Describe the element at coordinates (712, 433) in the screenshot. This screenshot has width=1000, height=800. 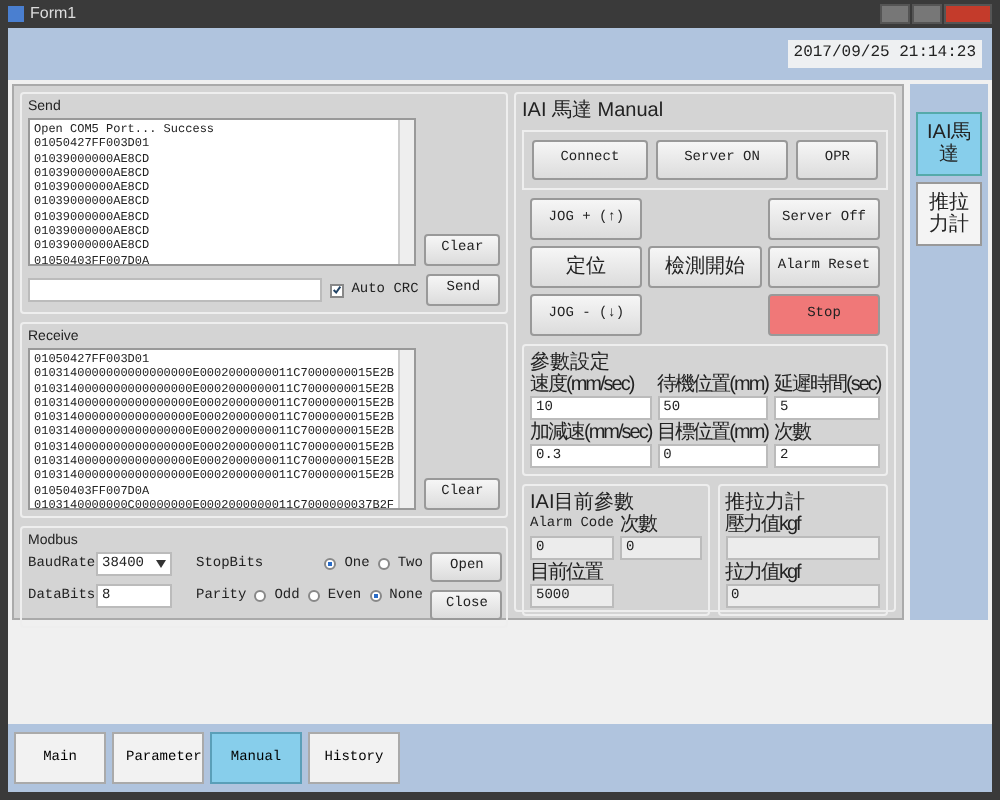
I see `field-label: 目標位置(mm)` at that location.